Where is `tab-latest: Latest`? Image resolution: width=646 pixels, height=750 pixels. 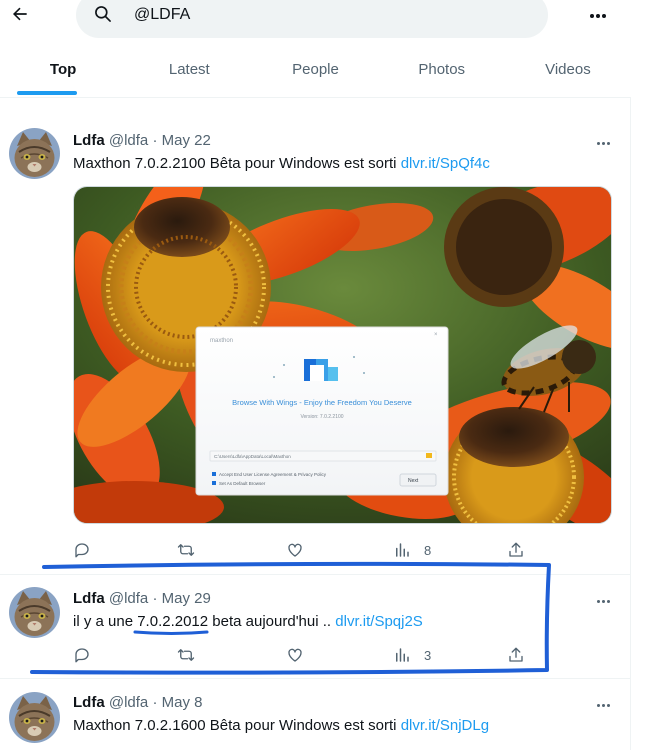 tab-latest: Latest is located at coordinates (189, 72).